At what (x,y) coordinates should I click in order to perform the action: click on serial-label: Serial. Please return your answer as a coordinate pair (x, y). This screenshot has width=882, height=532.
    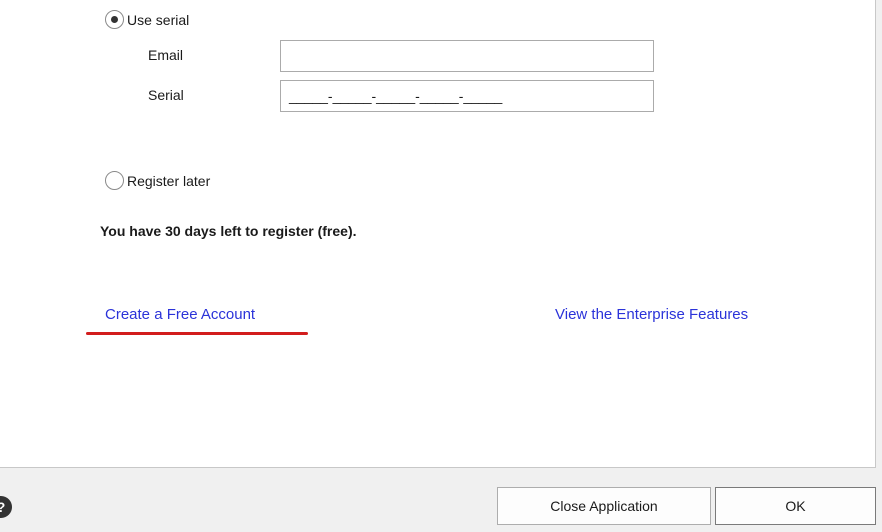
    Looking at the image, I should click on (166, 95).